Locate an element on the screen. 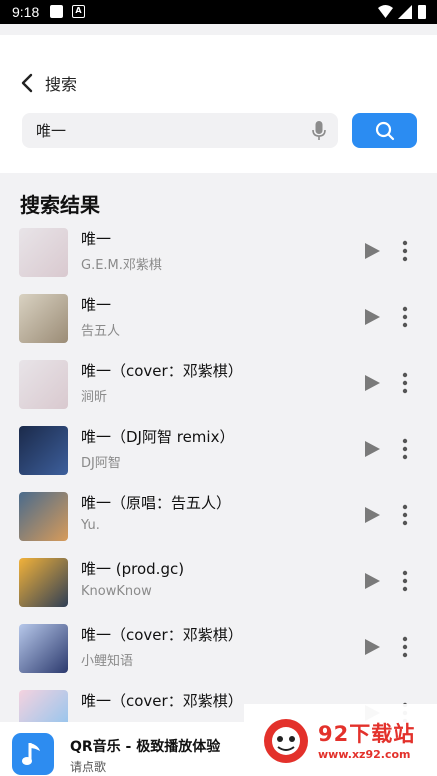 This screenshot has height=776, width=437. back-button: 搜索 is located at coordinates (47, 83).